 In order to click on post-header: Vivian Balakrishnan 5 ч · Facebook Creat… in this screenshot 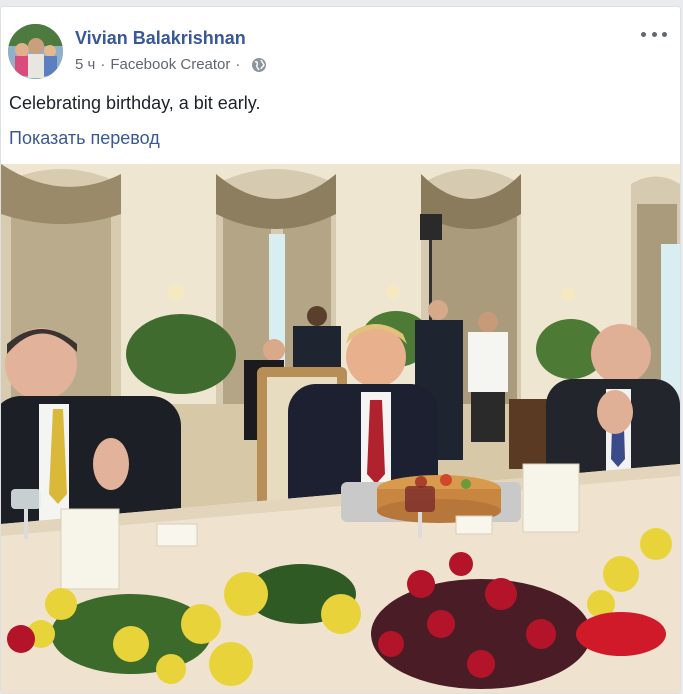, I will do `click(340, 47)`.